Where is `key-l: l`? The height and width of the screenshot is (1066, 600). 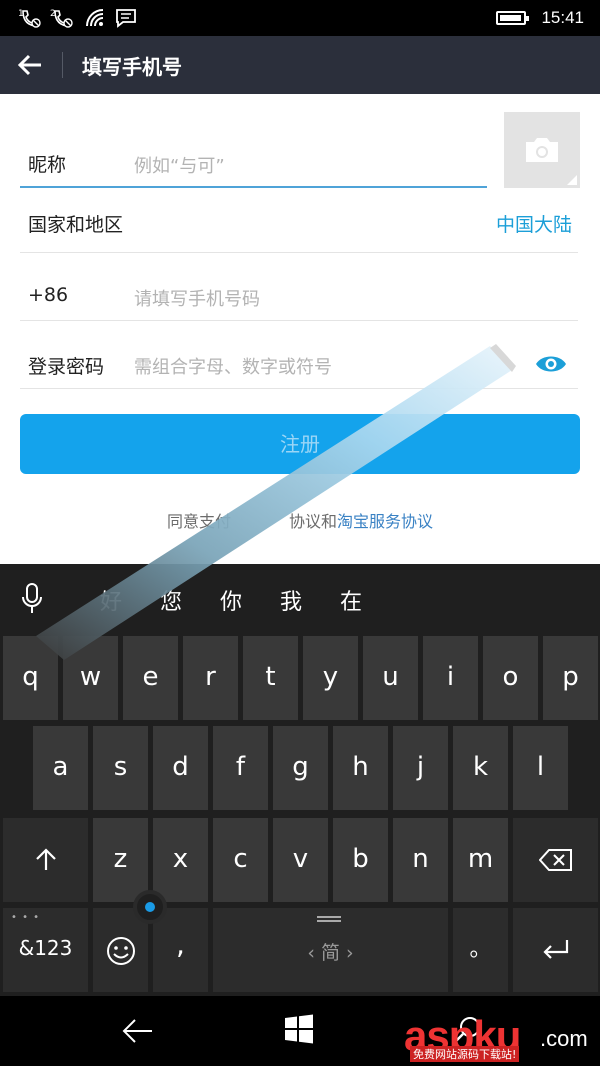 key-l: l is located at coordinates (540, 768).